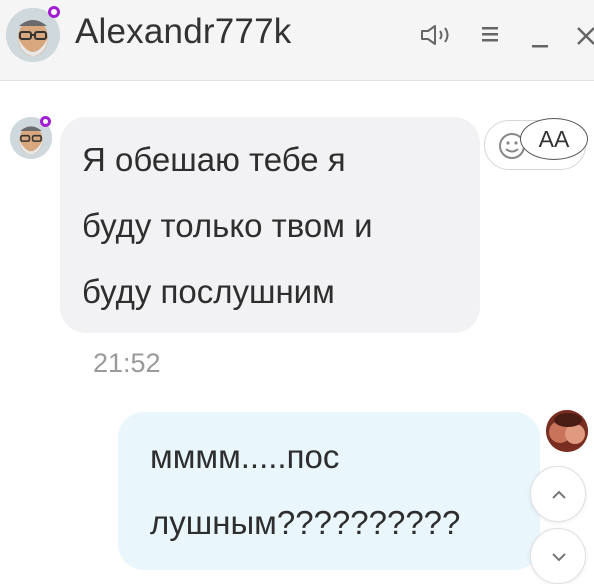  What do you see at coordinates (127, 363) in the screenshot?
I see `message-timestamp: 21:52` at bounding box center [127, 363].